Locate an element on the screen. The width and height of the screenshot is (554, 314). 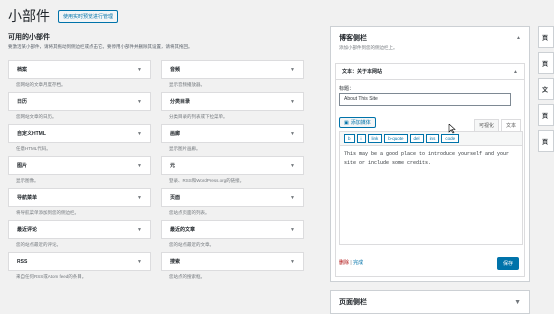
page-header: 小部件 使用实时预览进行管理 is located at coordinates (63, 16).